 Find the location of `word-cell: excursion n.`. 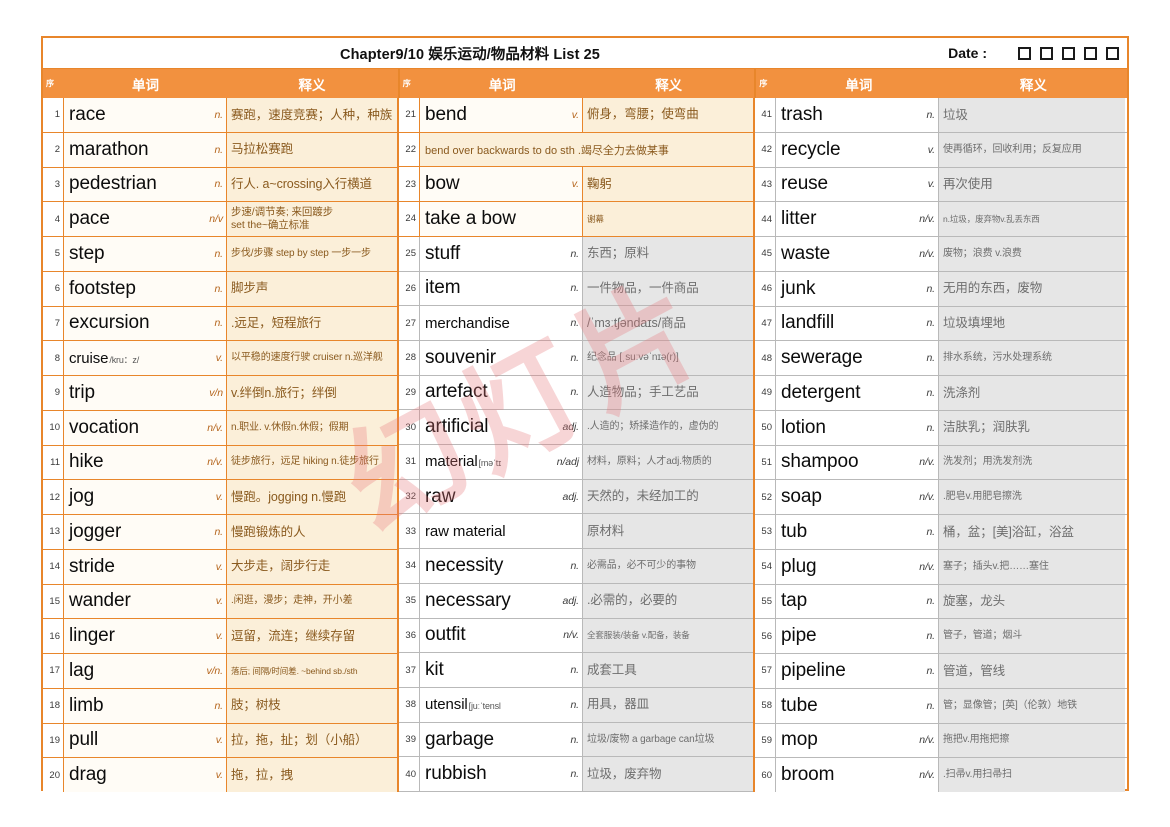

word-cell: excursion n. is located at coordinates (145, 323).